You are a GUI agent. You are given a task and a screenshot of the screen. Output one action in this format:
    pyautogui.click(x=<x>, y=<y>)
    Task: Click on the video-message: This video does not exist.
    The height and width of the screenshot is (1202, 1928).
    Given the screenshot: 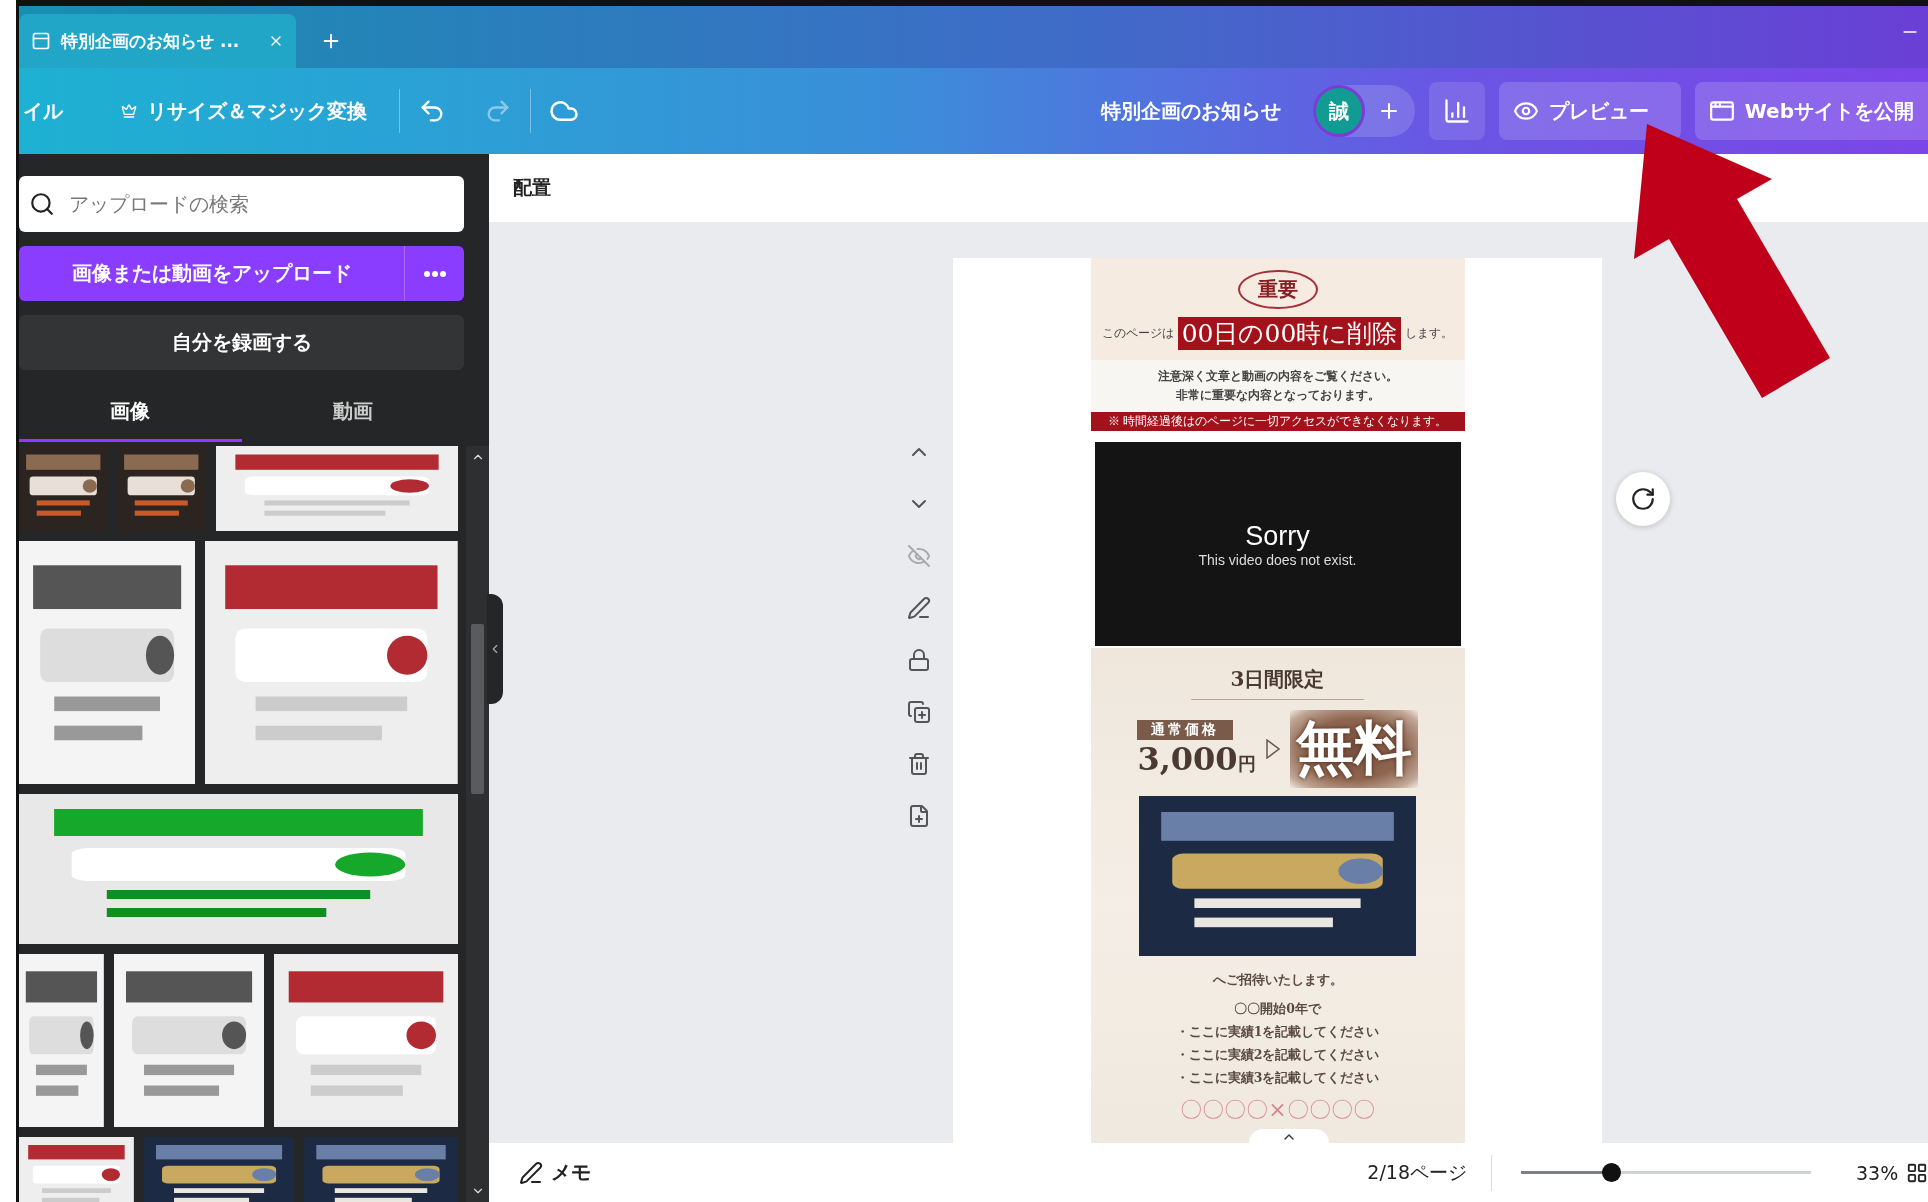 What is the action you would take?
    pyautogui.click(x=1277, y=559)
    